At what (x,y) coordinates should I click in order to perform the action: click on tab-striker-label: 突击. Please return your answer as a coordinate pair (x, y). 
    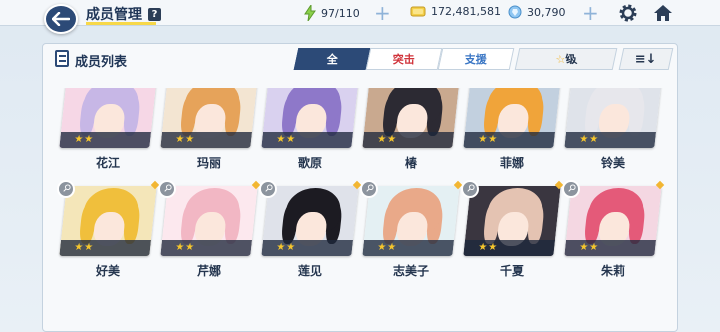
    Looking at the image, I should click on (403, 59).